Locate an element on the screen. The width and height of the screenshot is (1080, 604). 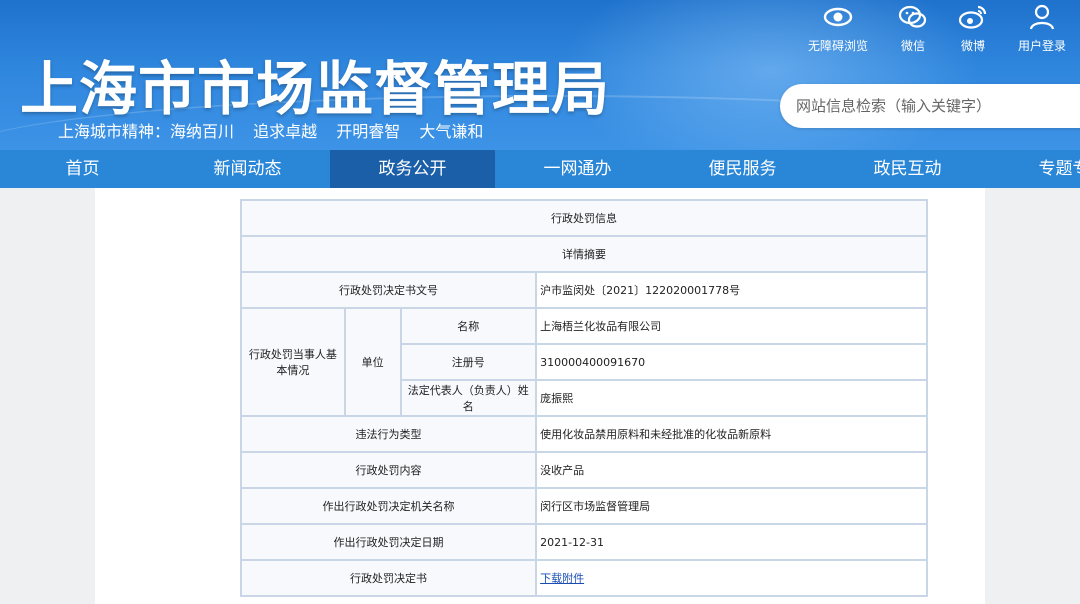
nav-item-topics: 专题专栏 is located at coordinates (1035, 169).